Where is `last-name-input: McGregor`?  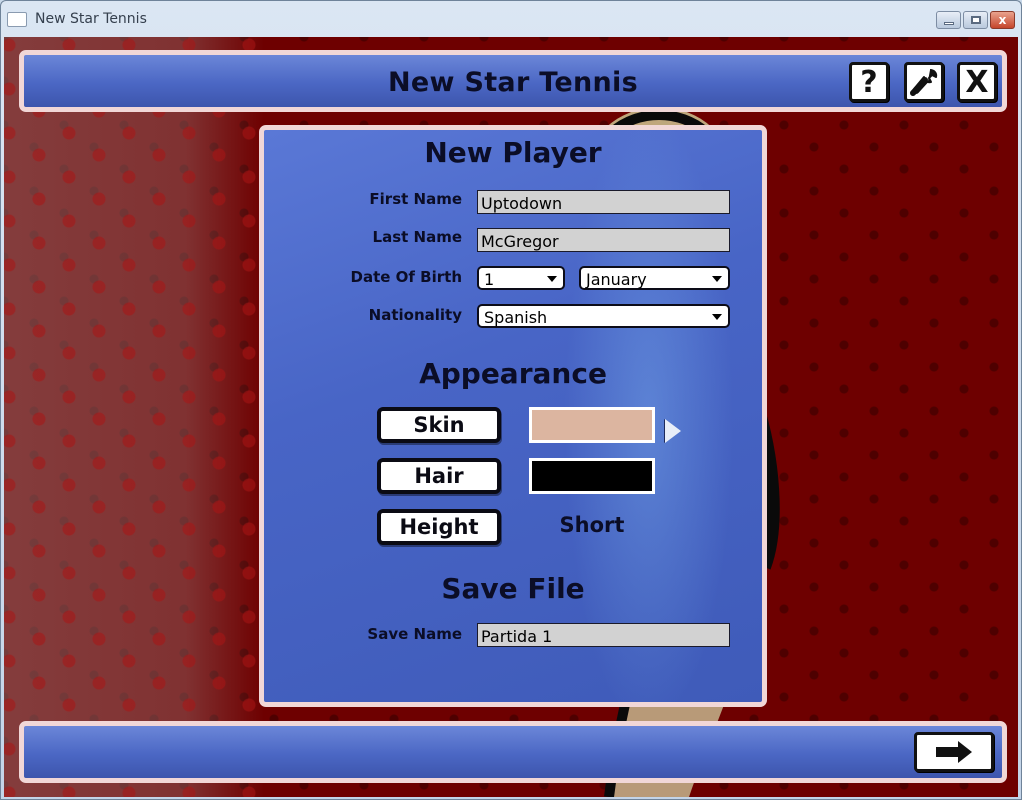 last-name-input: McGregor is located at coordinates (603, 240).